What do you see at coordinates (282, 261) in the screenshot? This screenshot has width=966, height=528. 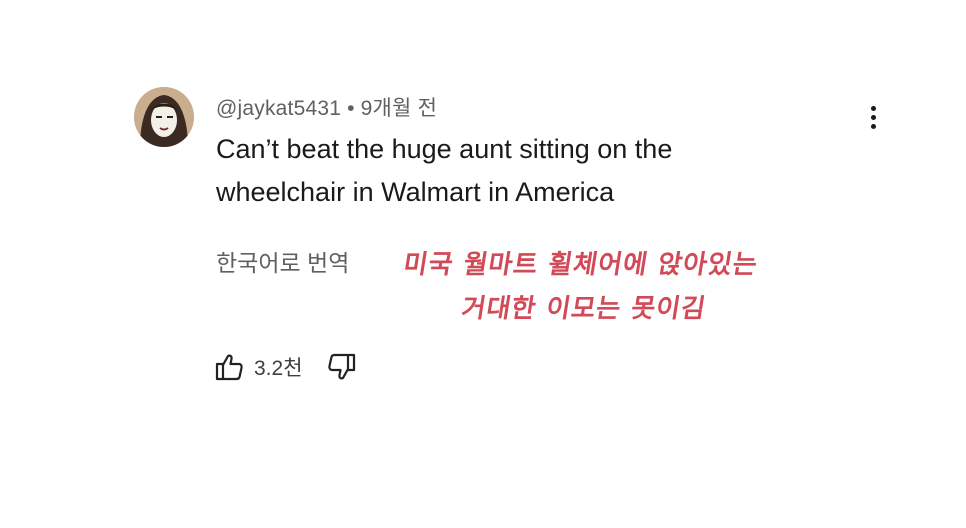 I see `translate-link: 한국어로 번역` at bounding box center [282, 261].